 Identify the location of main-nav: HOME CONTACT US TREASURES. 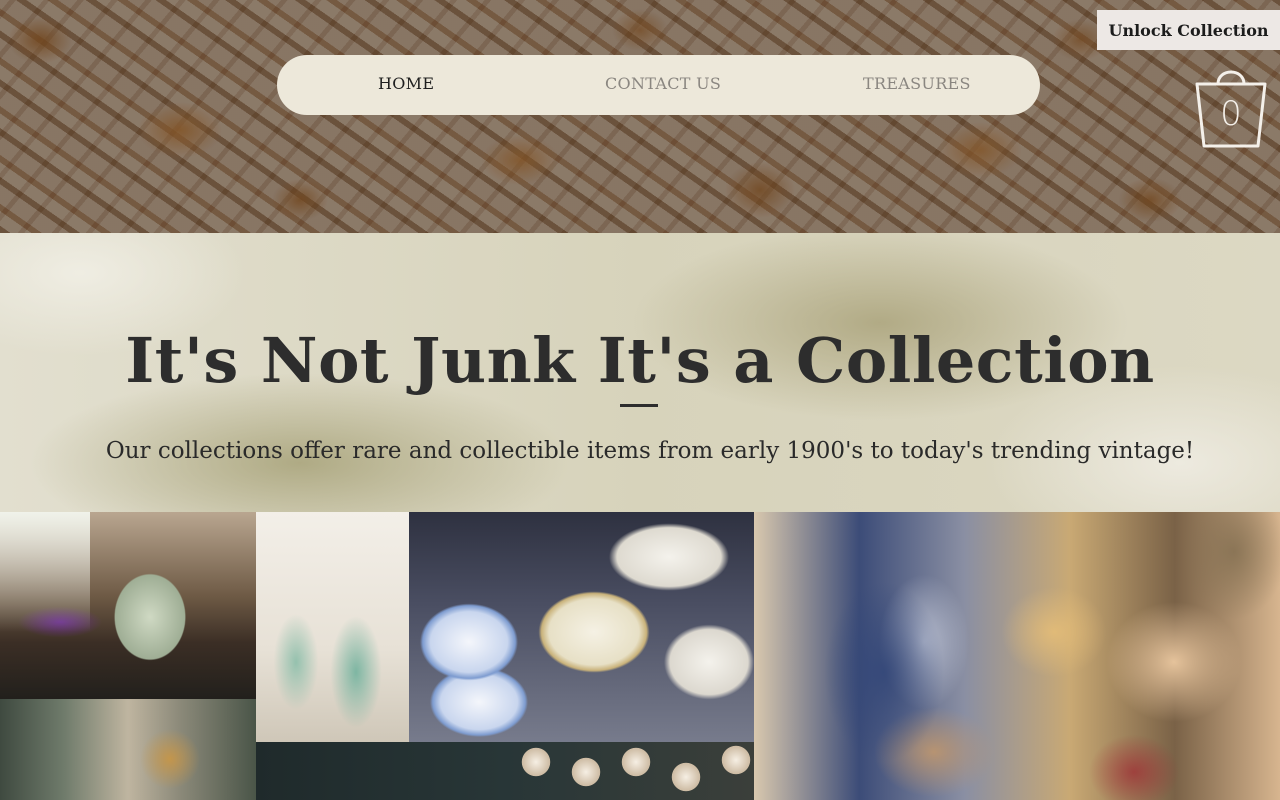
(658, 85).